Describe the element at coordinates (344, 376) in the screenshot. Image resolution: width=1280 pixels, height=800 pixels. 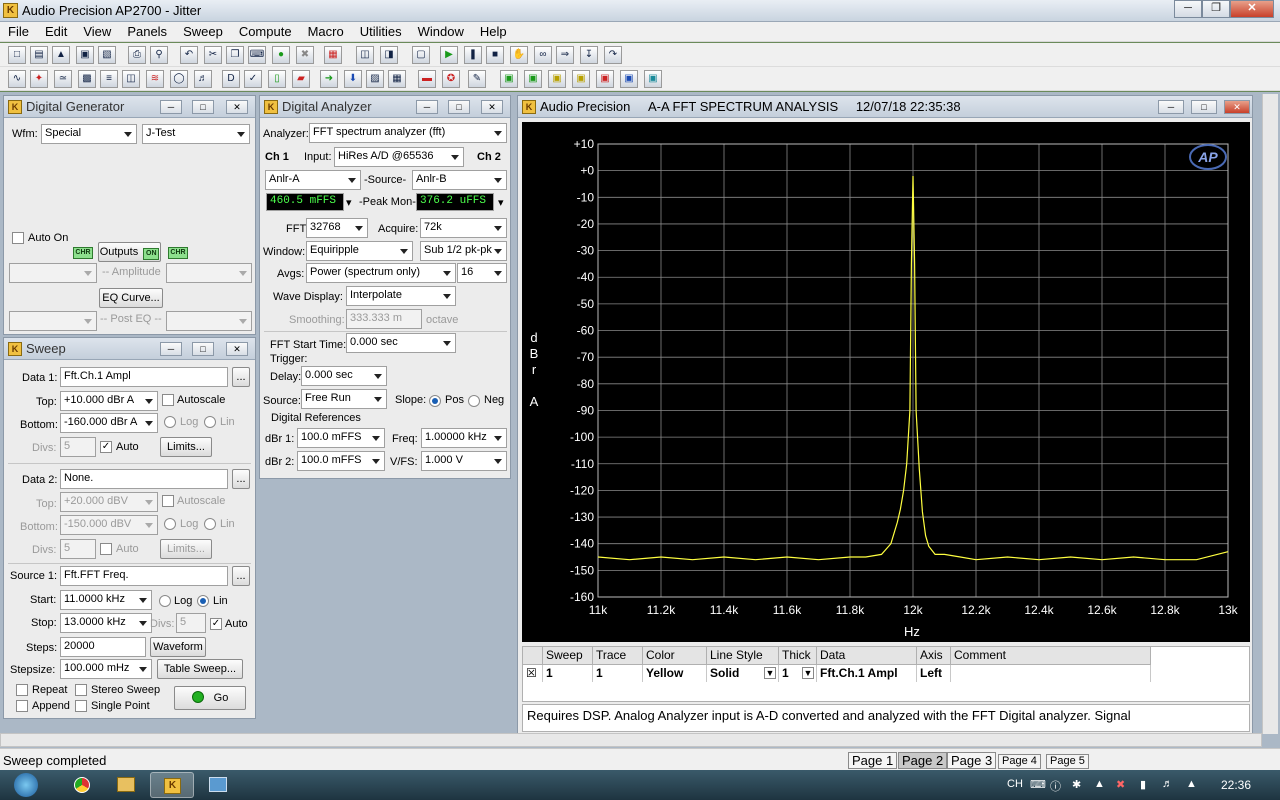
I see `delay-select: 0.000 sec` at that location.